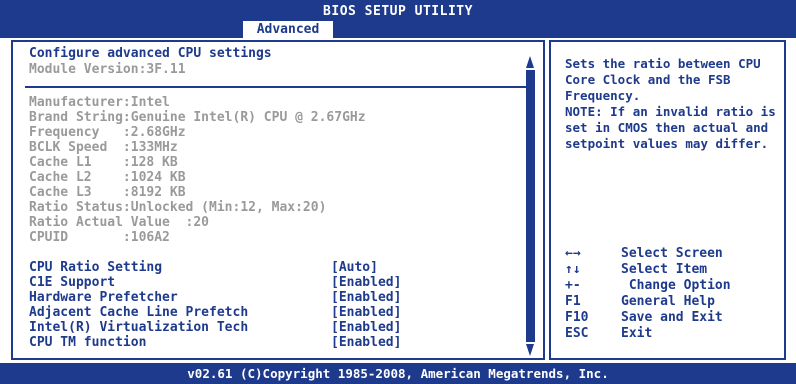  I want to click on setting-value-adjacent-cache: [Enabled], so click(366, 312).